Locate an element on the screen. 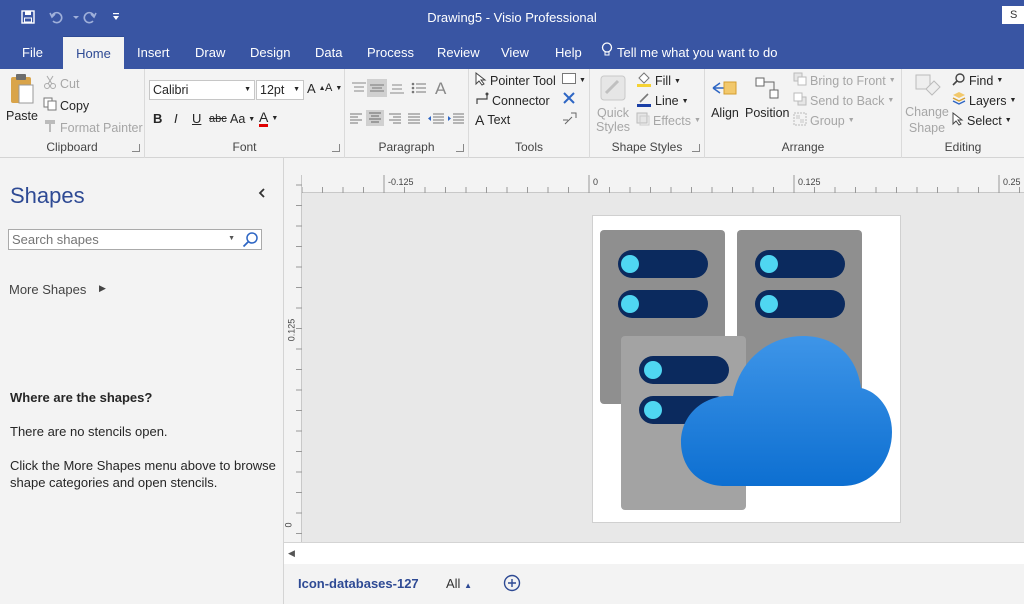  quick-styles-button: Quick Styles is located at coordinates (613, 103).